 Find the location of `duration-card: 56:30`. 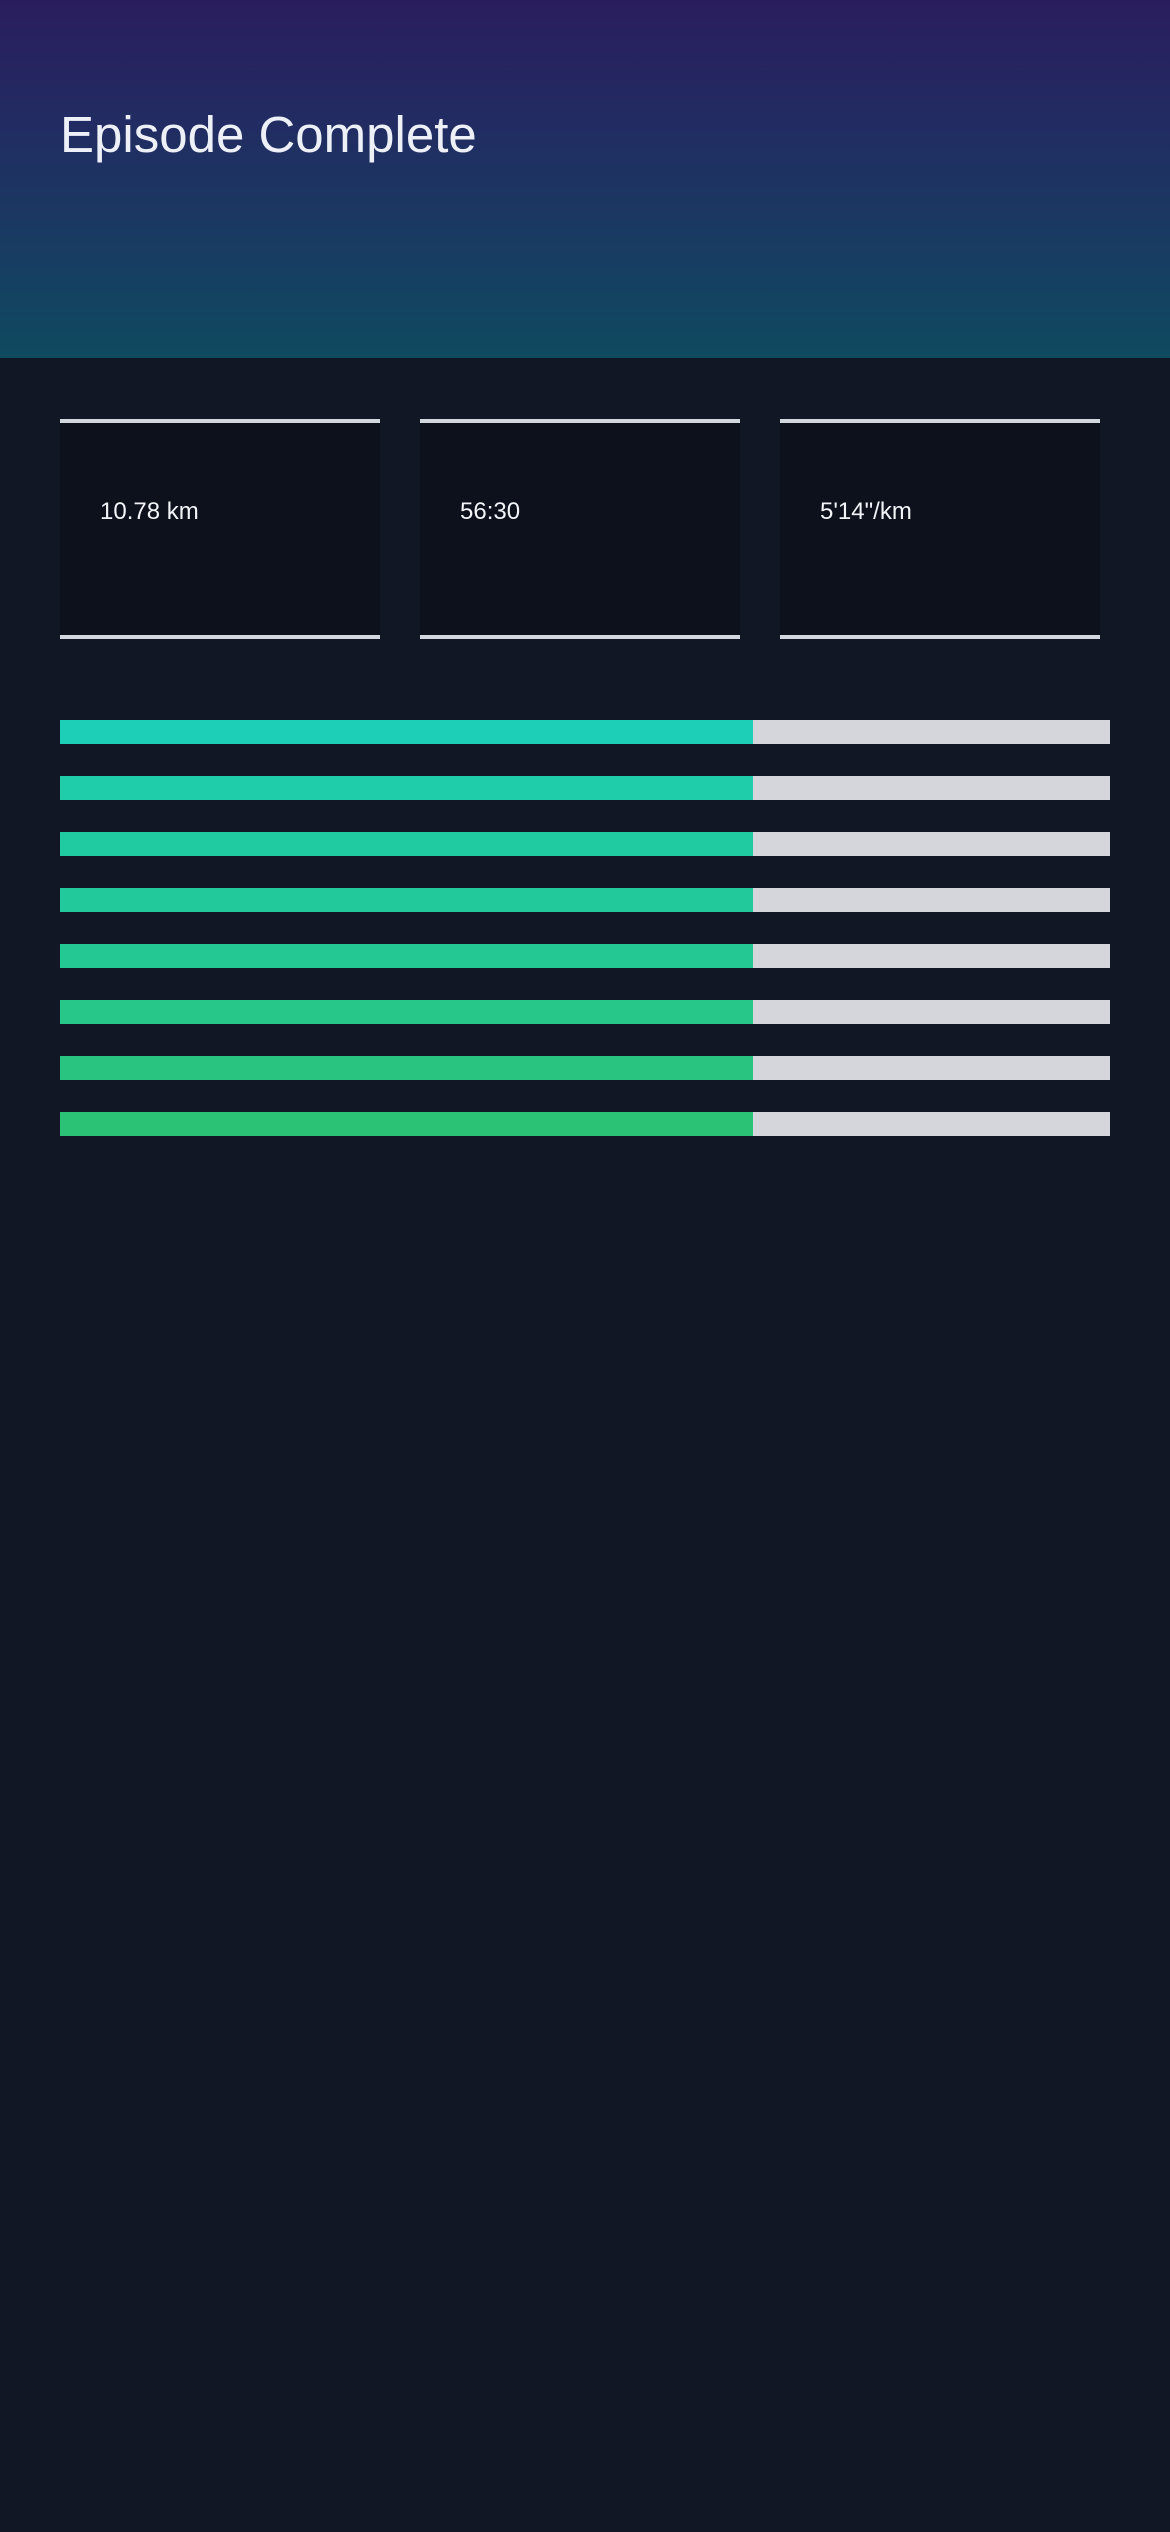

duration-card: 56:30 is located at coordinates (580, 529).